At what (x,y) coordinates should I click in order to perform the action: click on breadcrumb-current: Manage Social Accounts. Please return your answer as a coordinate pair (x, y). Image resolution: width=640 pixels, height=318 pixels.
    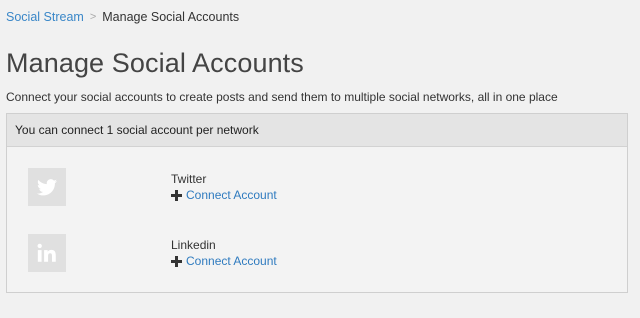
    Looking at the image, I should click on (171, 17).